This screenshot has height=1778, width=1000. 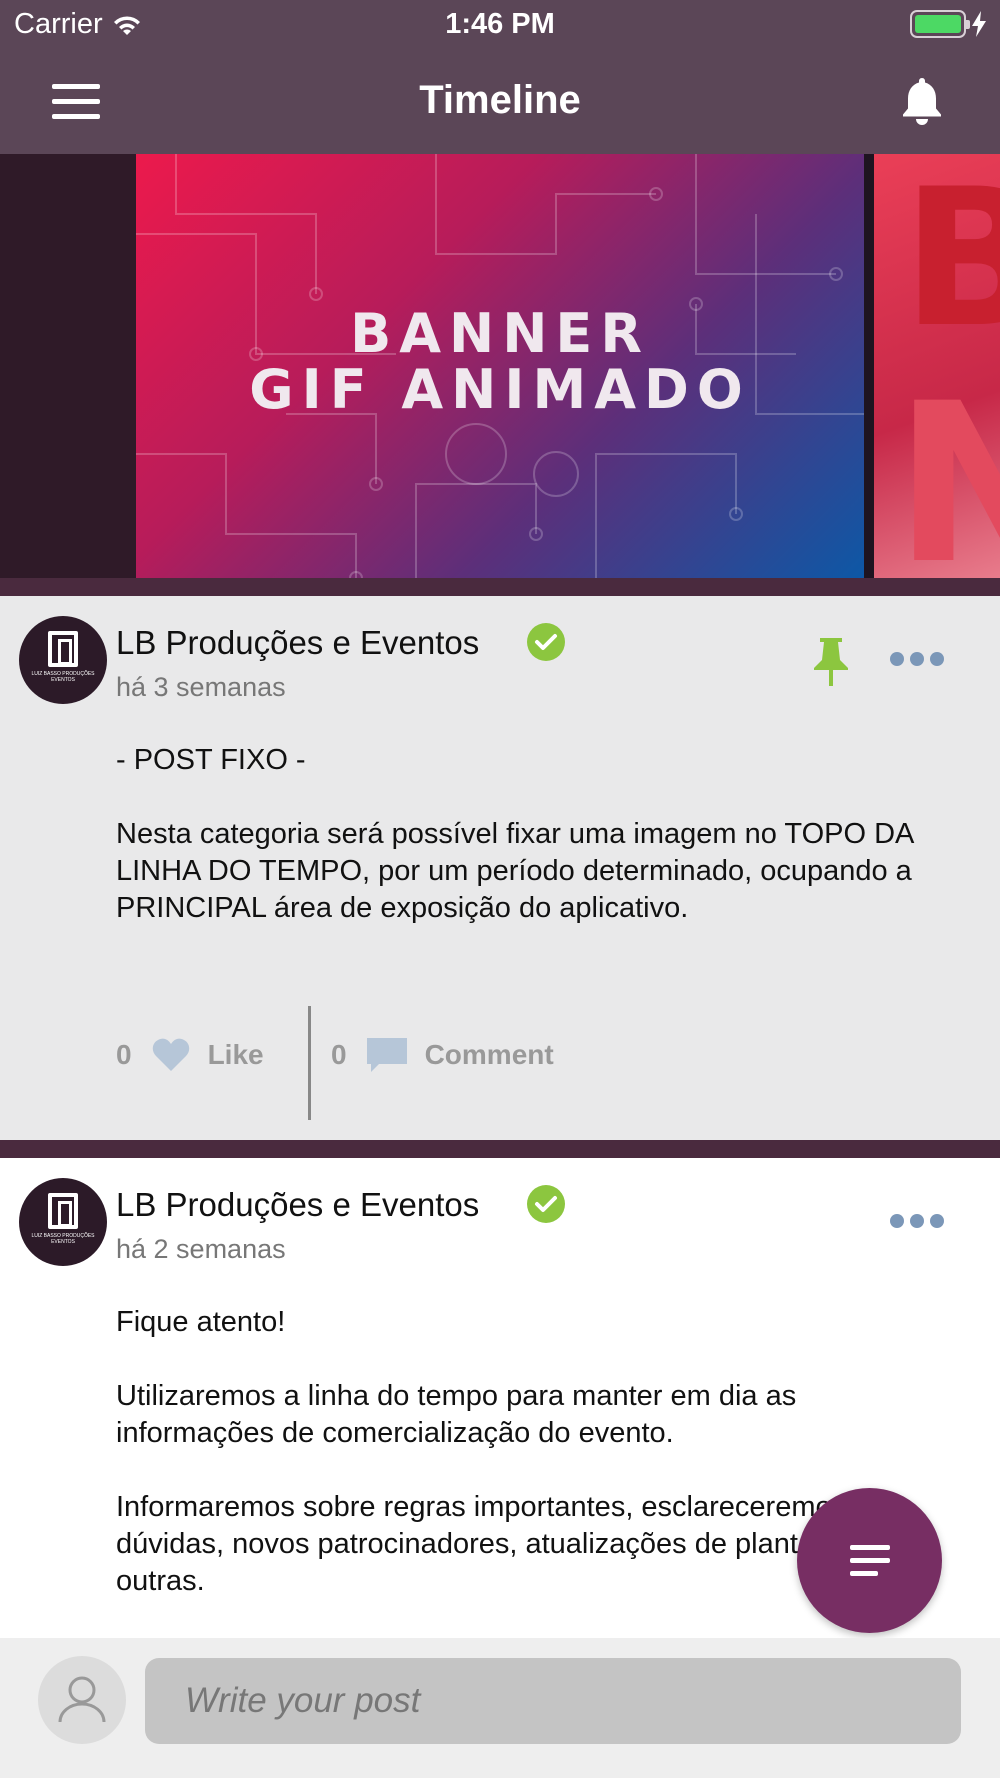 I want to click on nav-bar: Timeline, so click(x=500, y=102).